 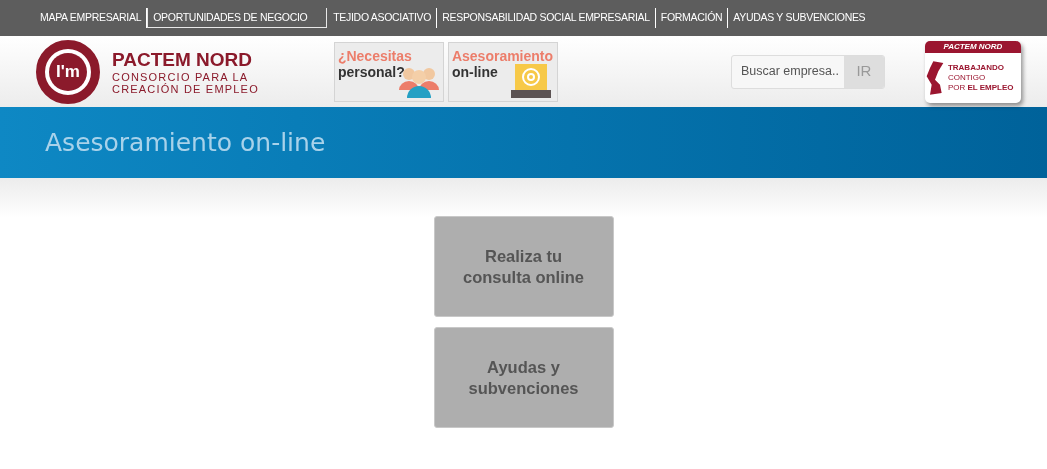 What do you see at coordinates (185, 88) in the screenshot?
I see `brand-tagline: CREACIÓN DE EMPLEO` at bounding box center [185, 88].